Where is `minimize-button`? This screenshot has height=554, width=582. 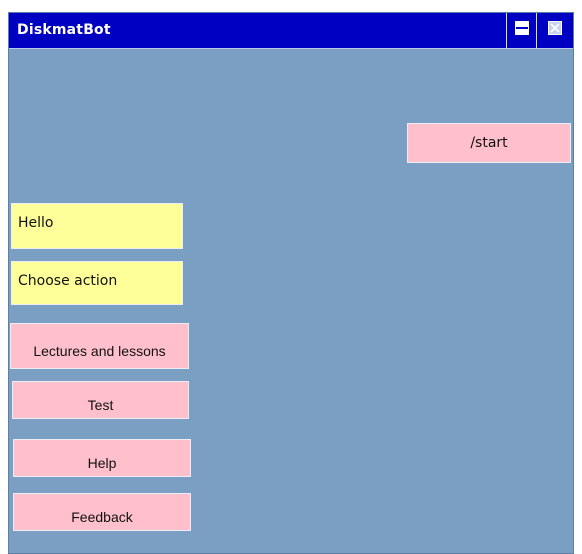 minimize-button is located at coordinates (520, 30).